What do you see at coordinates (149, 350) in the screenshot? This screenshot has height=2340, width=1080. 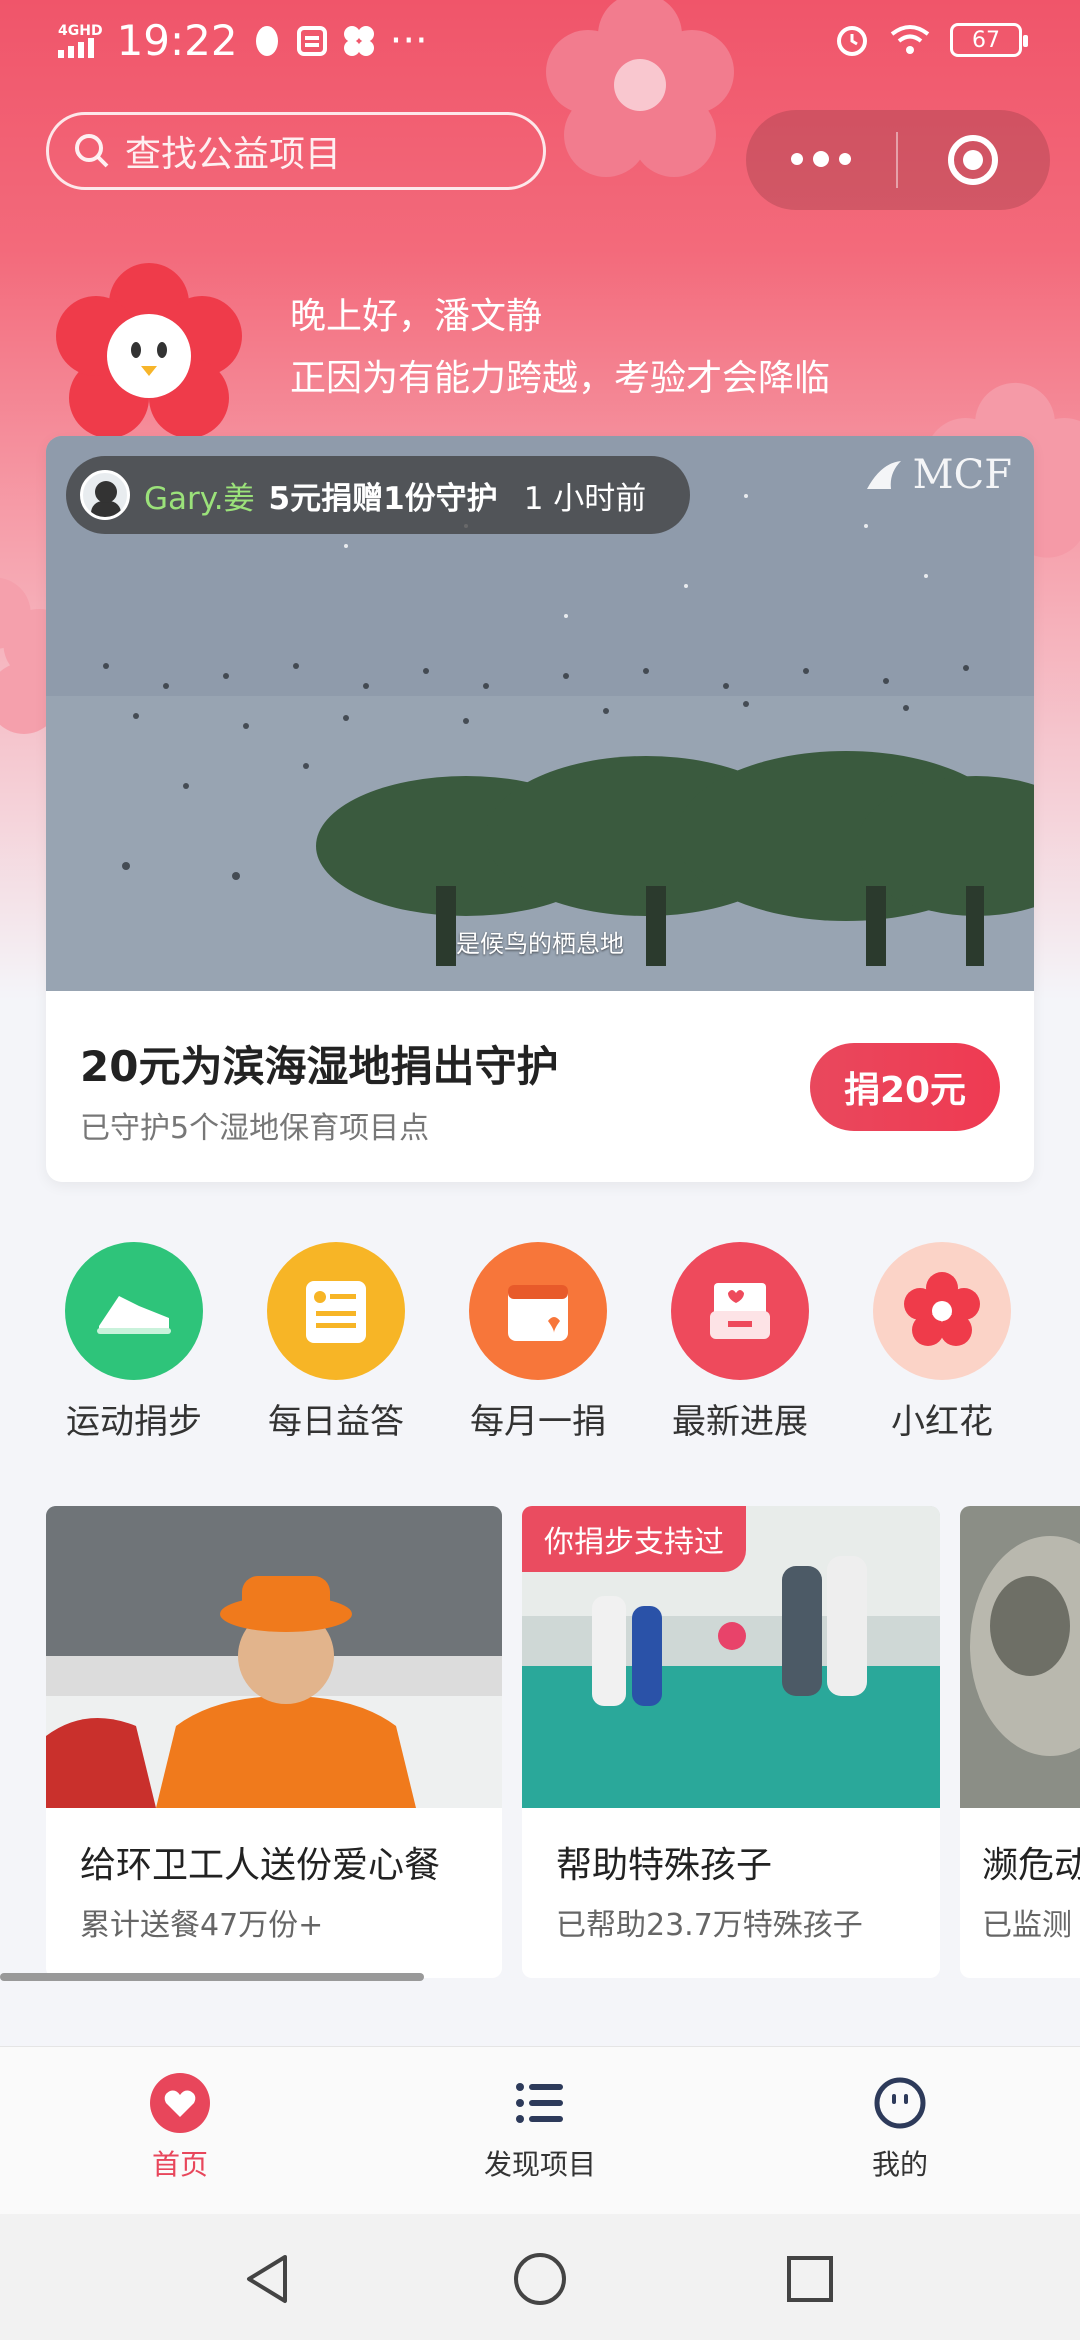 I see `mascot-flower-icon` at bounding box center [149, 350].